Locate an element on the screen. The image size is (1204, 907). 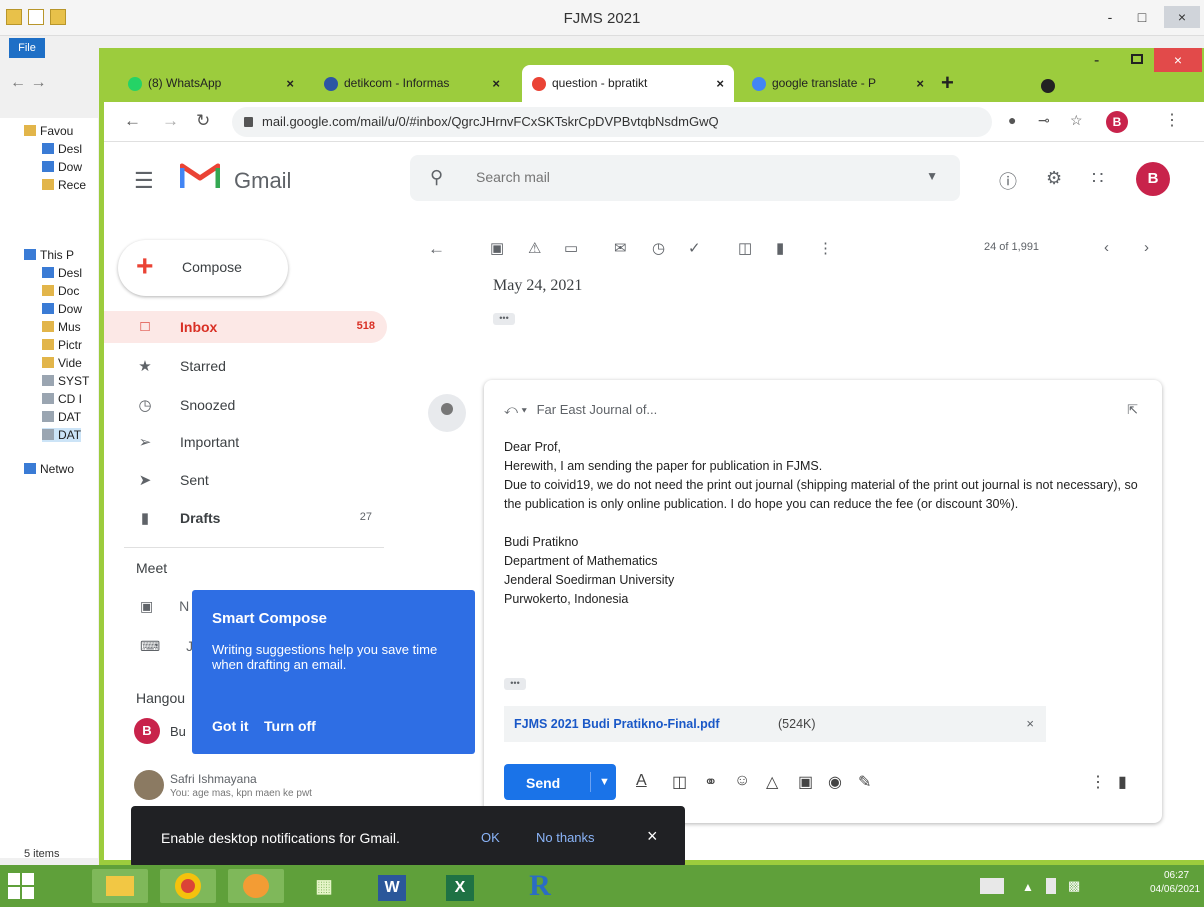
nav-snoozed: ◷ Snoozed is located at coordinates (244, 405).